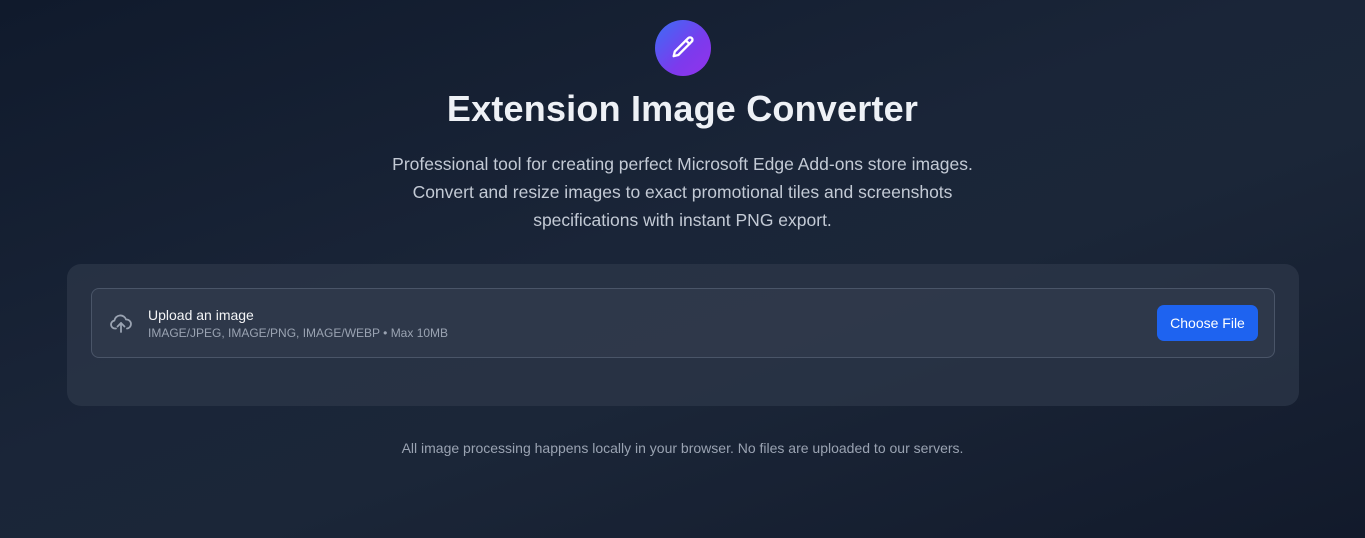  What do you see at coordinates (682, 108) in the screenshot?
I see `page-title: Extension Image Converter` at bounding box center [682, 108].